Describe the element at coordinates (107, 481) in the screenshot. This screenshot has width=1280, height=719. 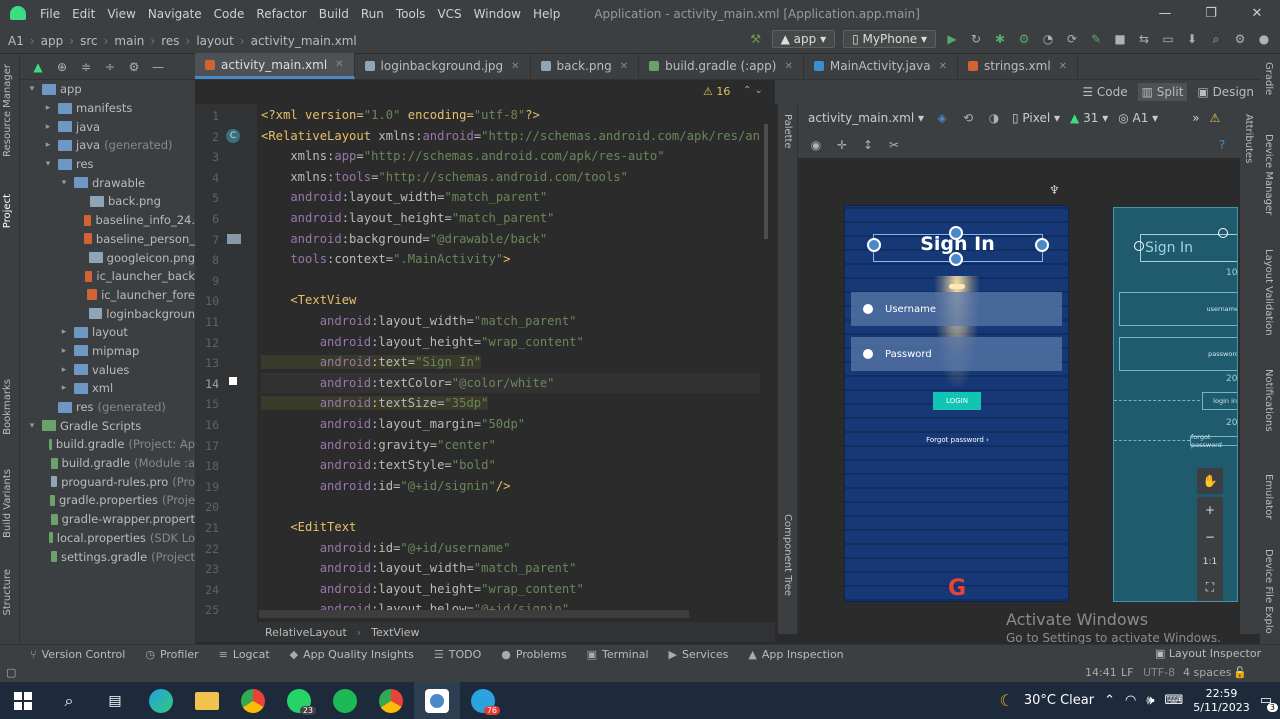
I see `project-tree-item: proguard-rules.pro (Pro` at that location.